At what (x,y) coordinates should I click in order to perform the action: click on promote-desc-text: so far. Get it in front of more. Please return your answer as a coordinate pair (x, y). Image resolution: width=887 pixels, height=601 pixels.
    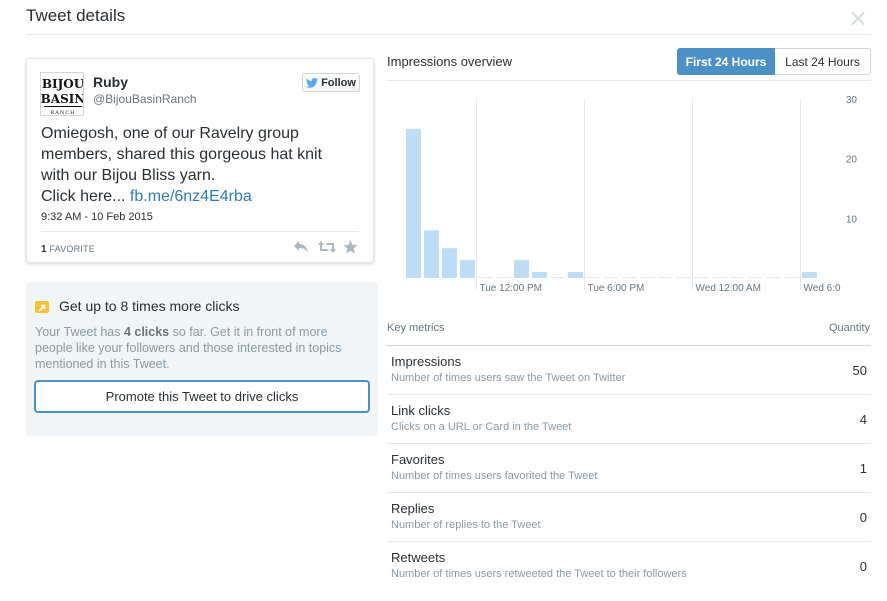
    Looking at the image, I should click on (248, 332).